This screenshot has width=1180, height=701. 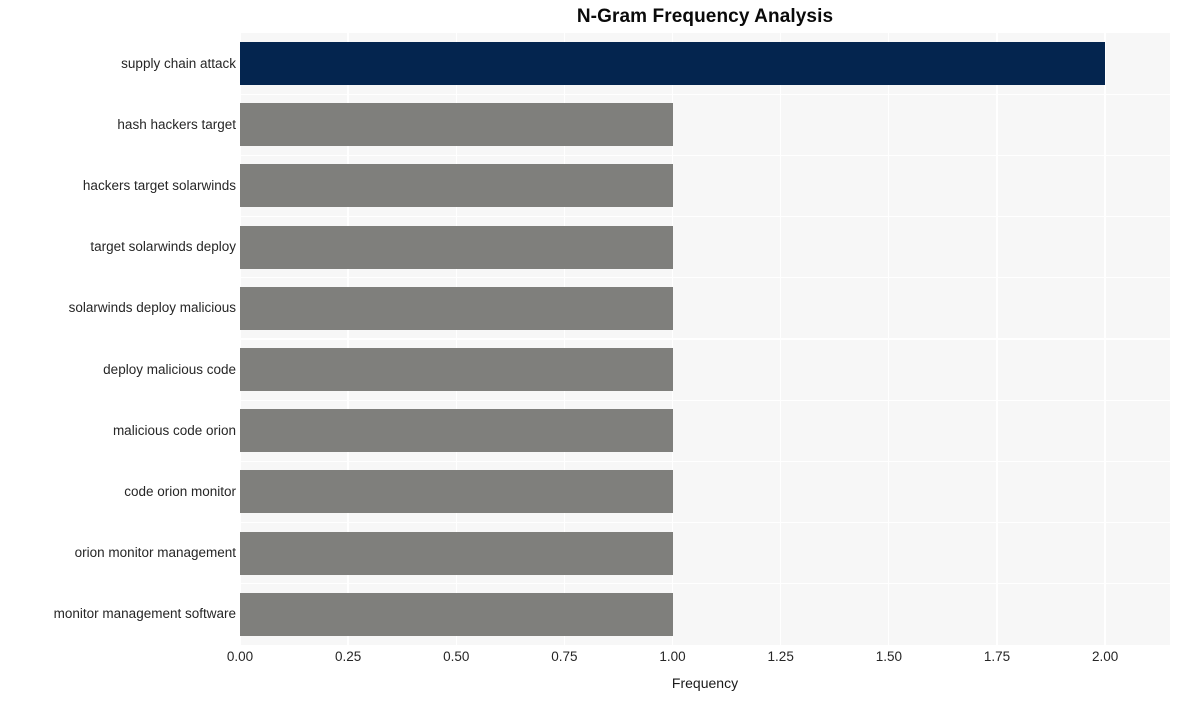 I want to click on y-axis-tick-label: monitor management software, so click(x=144, y=614).